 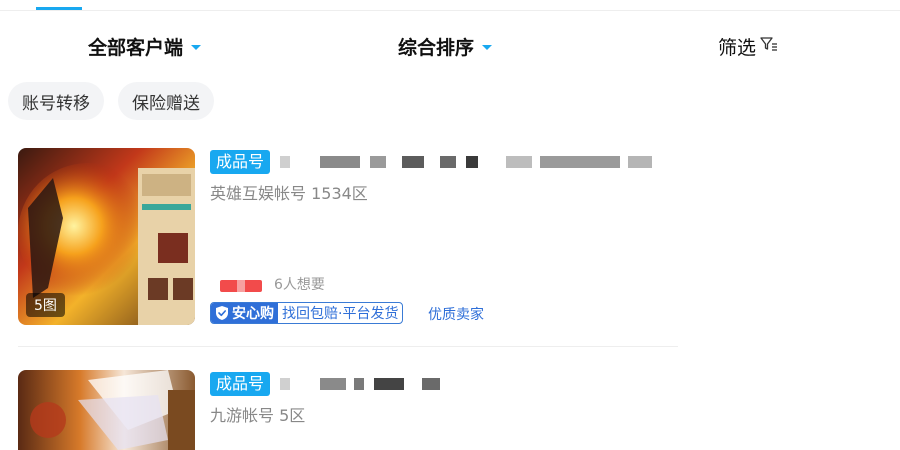 I want to click on client-filter-dropdown: 全部客户端, so click(x=145, y=46).